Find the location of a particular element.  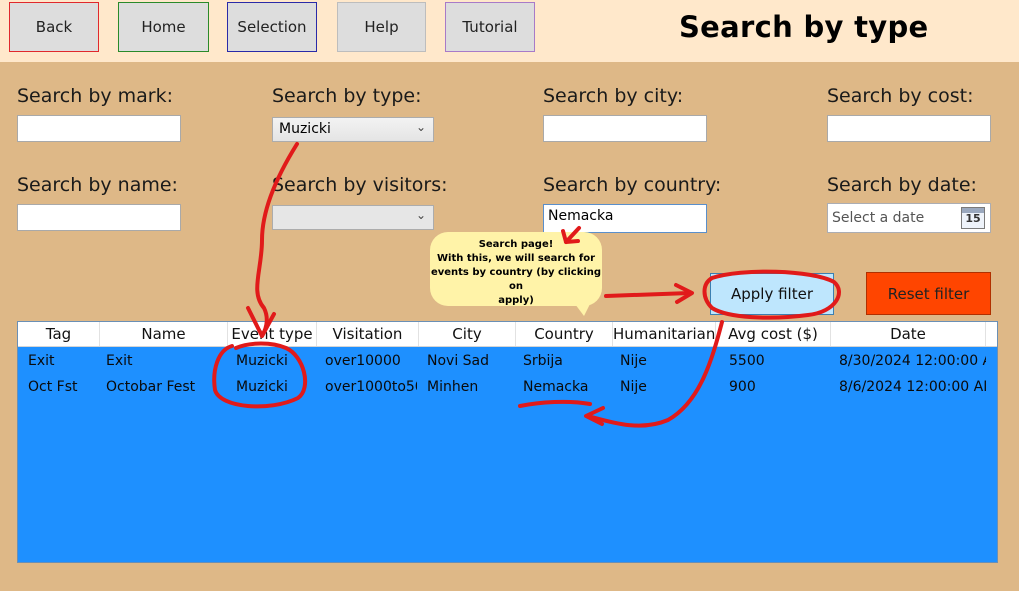

cell-city: Minhen is located at coordinates (453, 387).